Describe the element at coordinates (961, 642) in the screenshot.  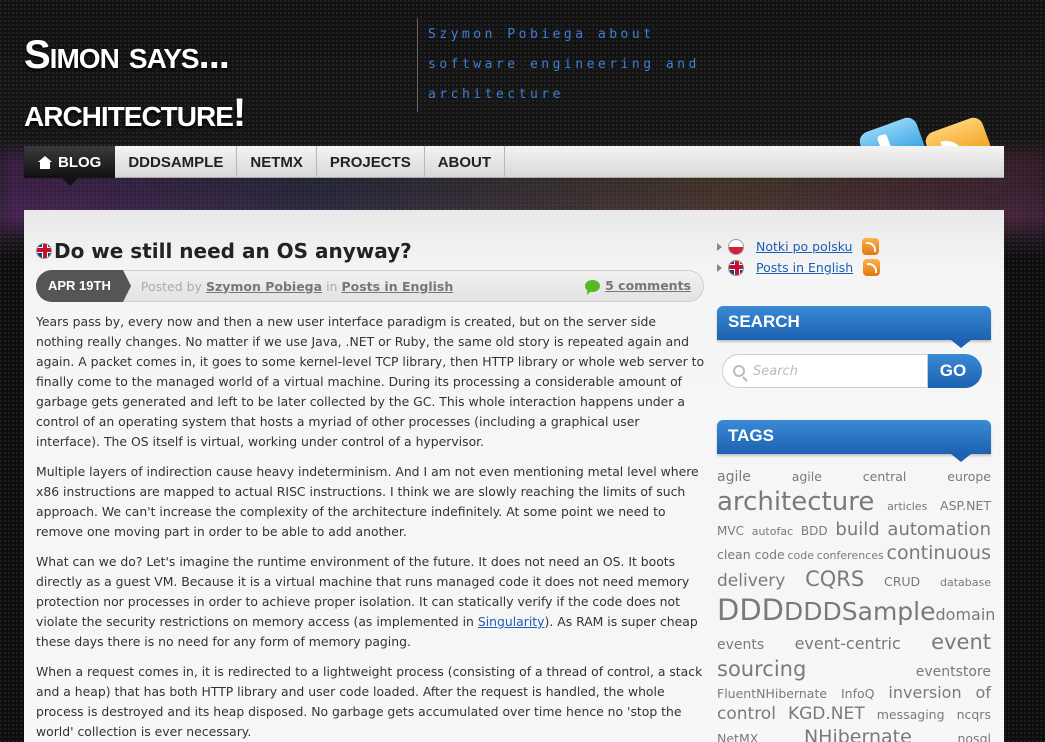
I see `tag-link: event` at that location.